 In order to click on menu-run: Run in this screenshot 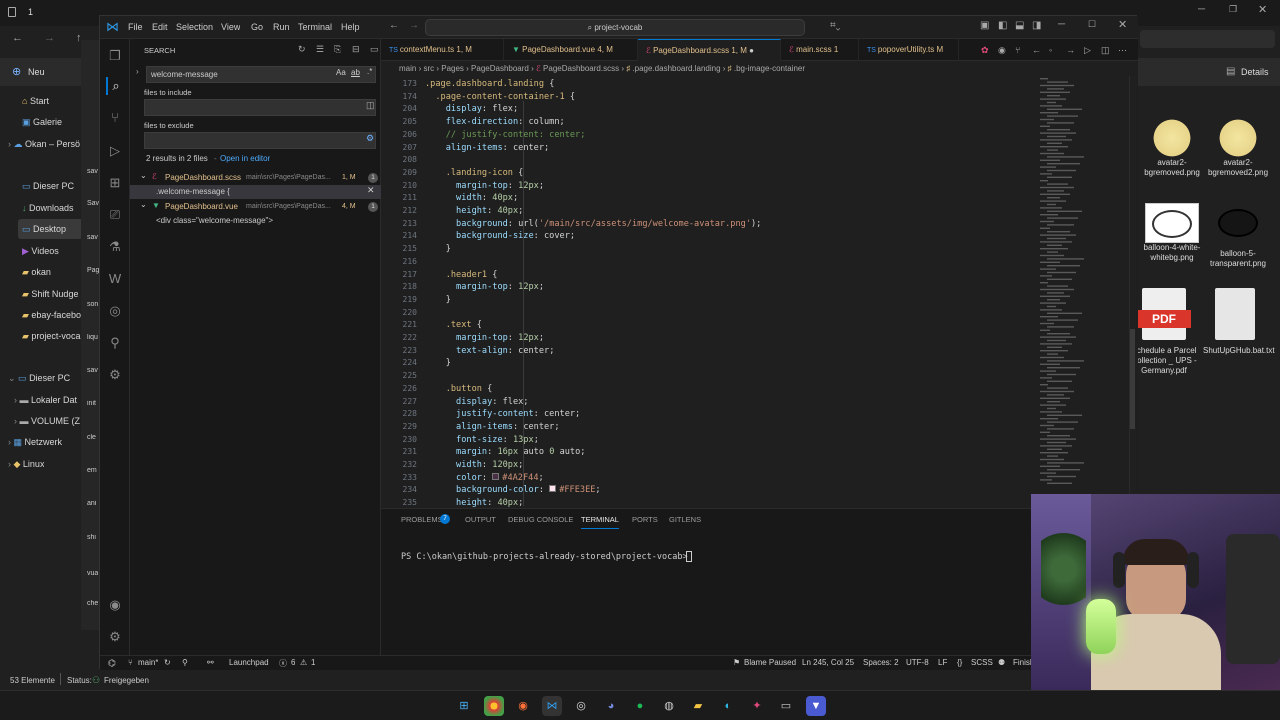, I will do `click(281, 27)`.